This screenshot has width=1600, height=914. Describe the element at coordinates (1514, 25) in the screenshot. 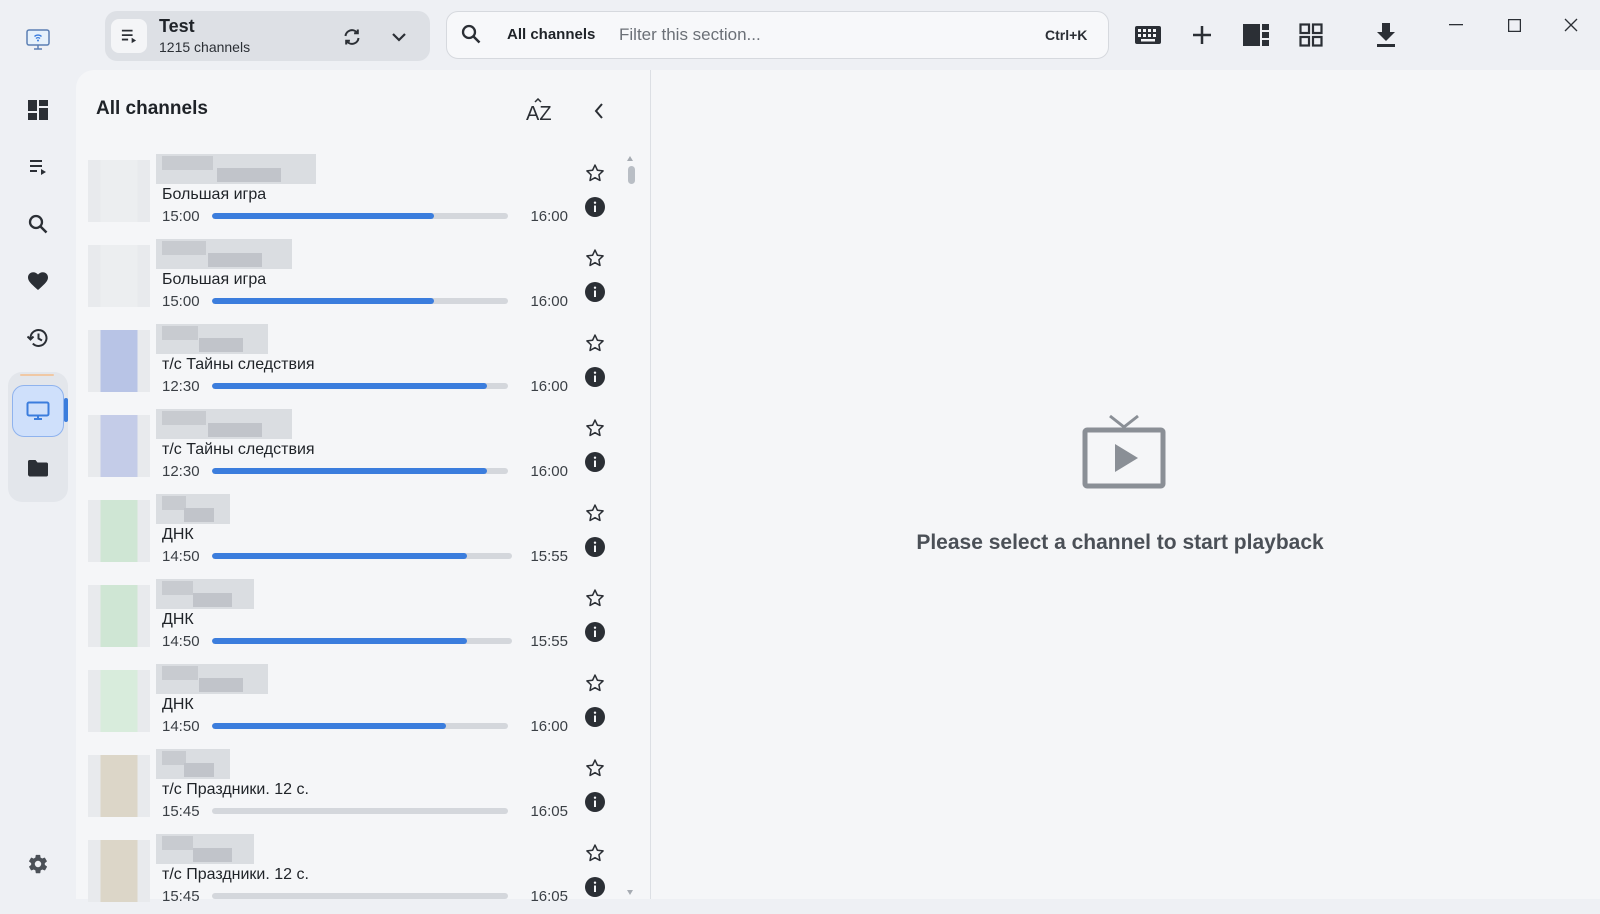

I see `maximize-button` at that location.